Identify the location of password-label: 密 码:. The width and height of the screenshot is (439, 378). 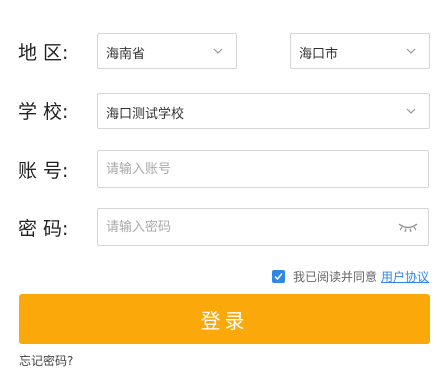
(43, 229).